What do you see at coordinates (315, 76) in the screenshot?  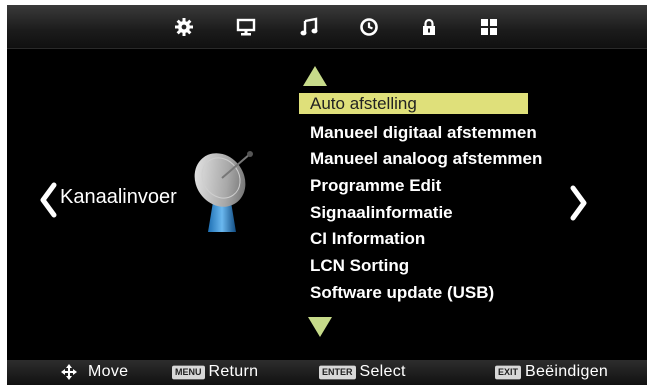 I see `scroll-up-arrow-icon` at bounding box center [315, 76].